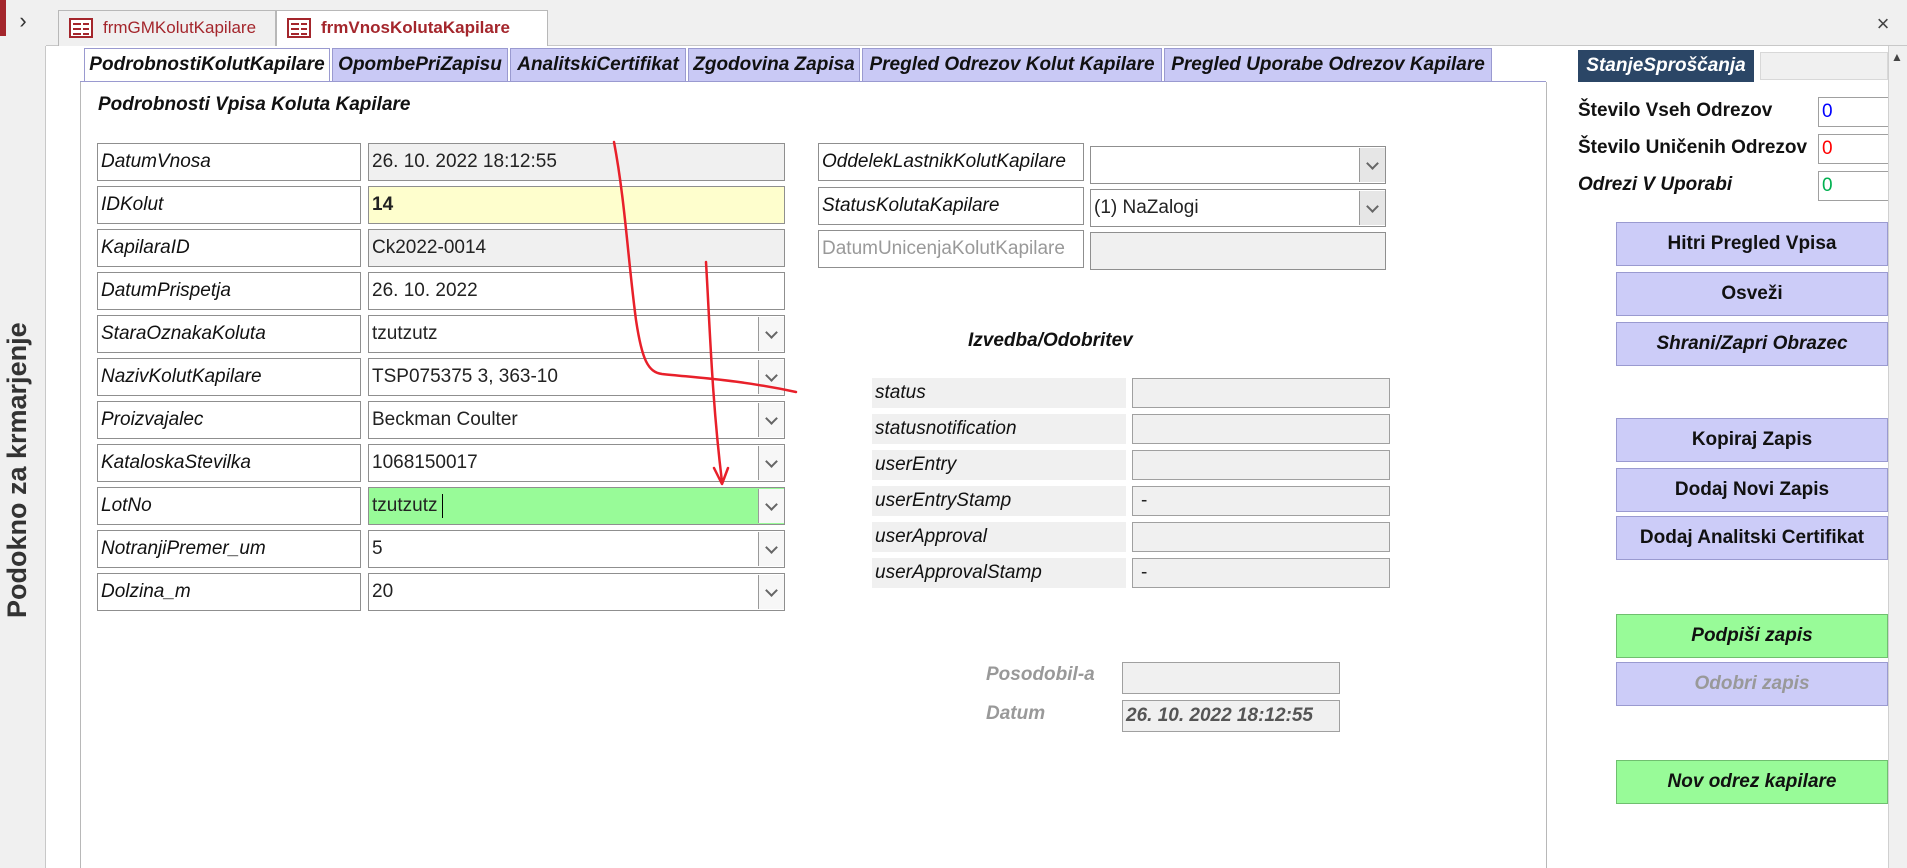  What do you see at coordinates (717, 373) in the screenshot?
I see `annotation-arrow` at bounding box center [717, 373].